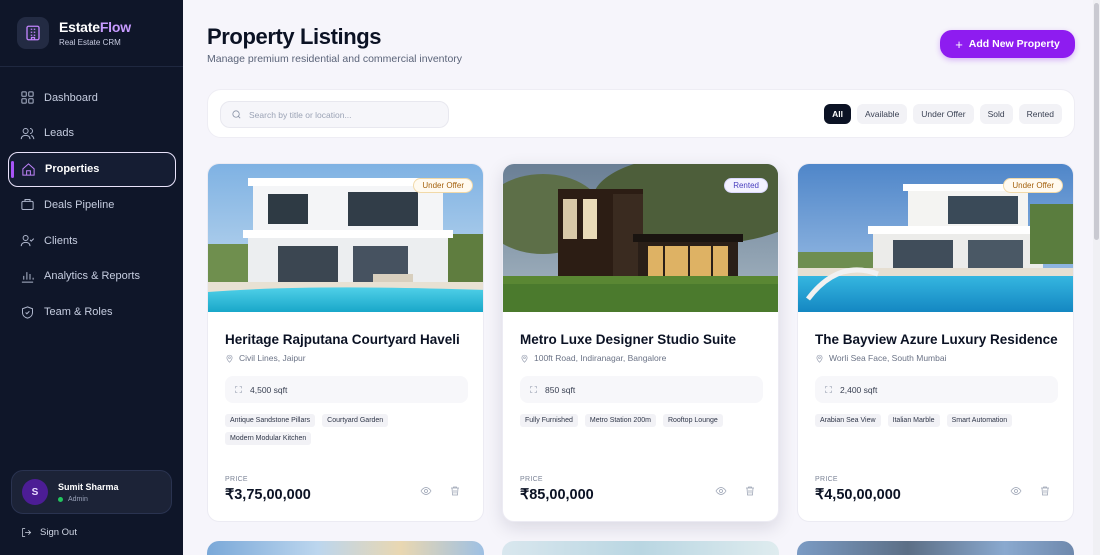 The image size is (1100, 555). I want to click on property-price: ₹4,50,00,000, so click(858, 495).